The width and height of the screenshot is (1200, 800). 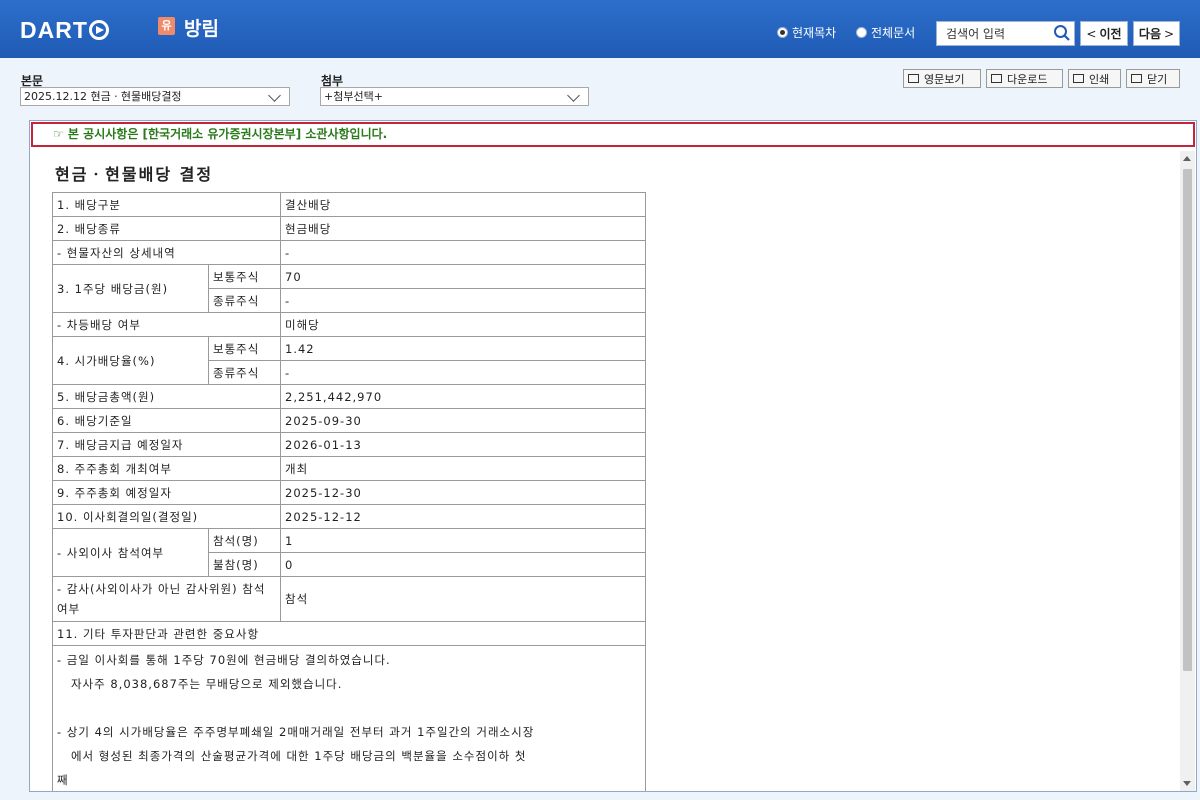 What do you see at coordinates (613, 134) in the screenshot?
I see `notice-banner: ☞ 본 공시사항은 [한국거래소 유가증권시장본부] 소관사항입니다.` at bounding box center [613, 134].